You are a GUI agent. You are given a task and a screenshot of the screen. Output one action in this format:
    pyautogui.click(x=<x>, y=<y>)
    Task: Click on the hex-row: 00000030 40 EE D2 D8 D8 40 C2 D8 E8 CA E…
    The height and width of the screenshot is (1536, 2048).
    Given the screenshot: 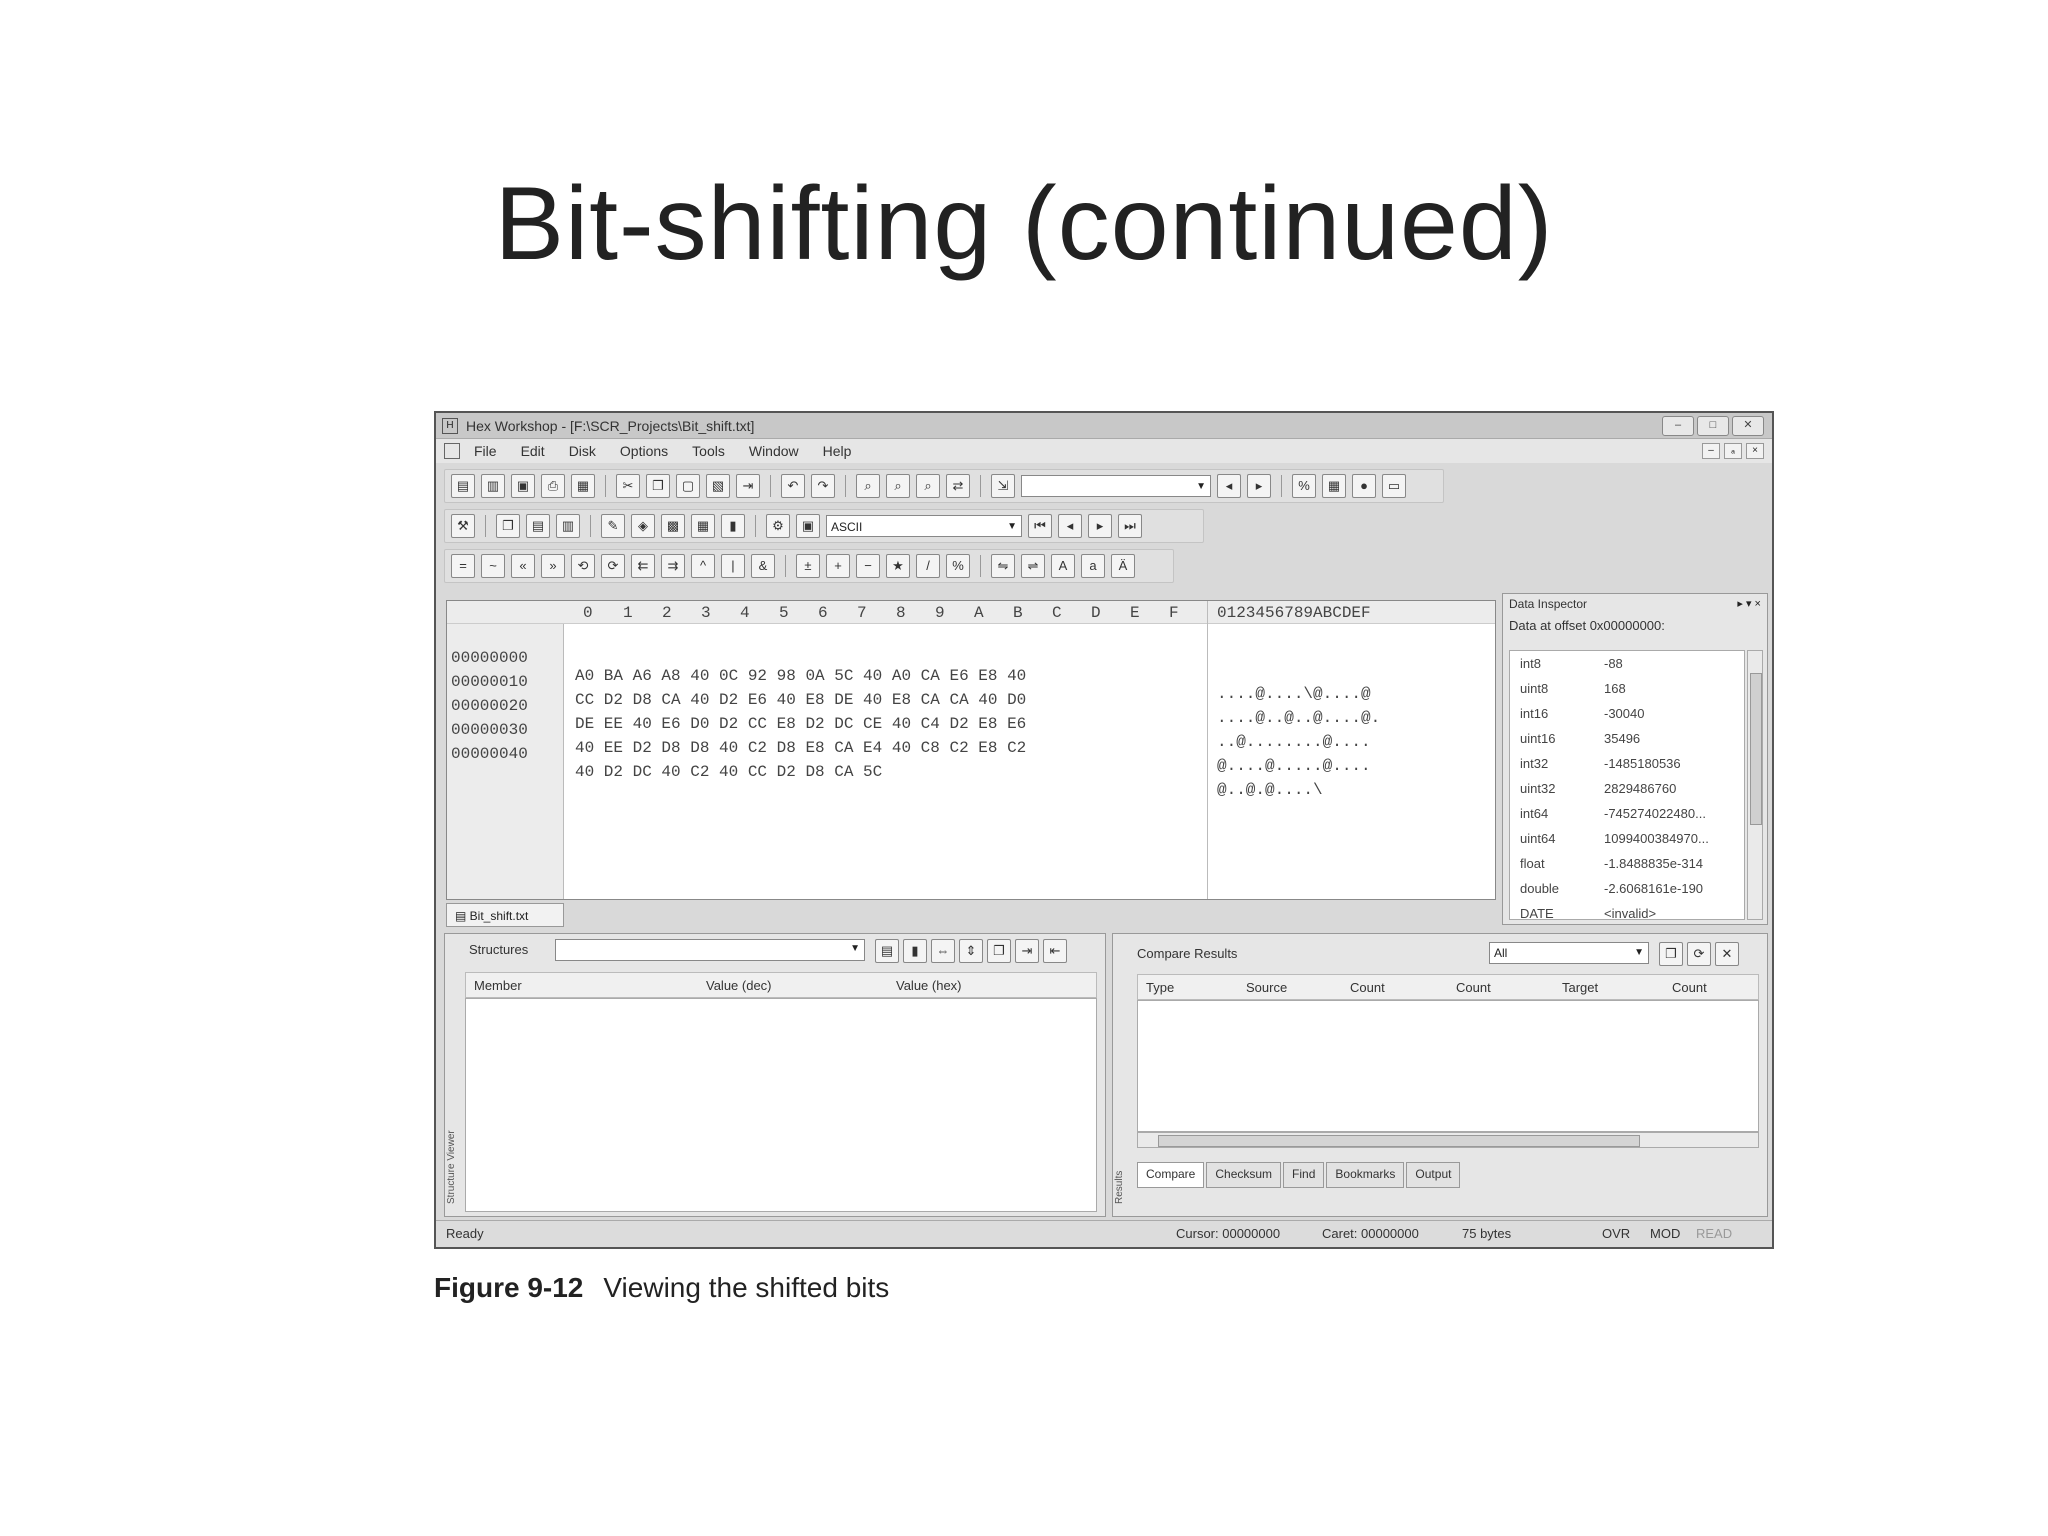 What is the action you would take?
    pyautogui.click(x=909, y=739)
    